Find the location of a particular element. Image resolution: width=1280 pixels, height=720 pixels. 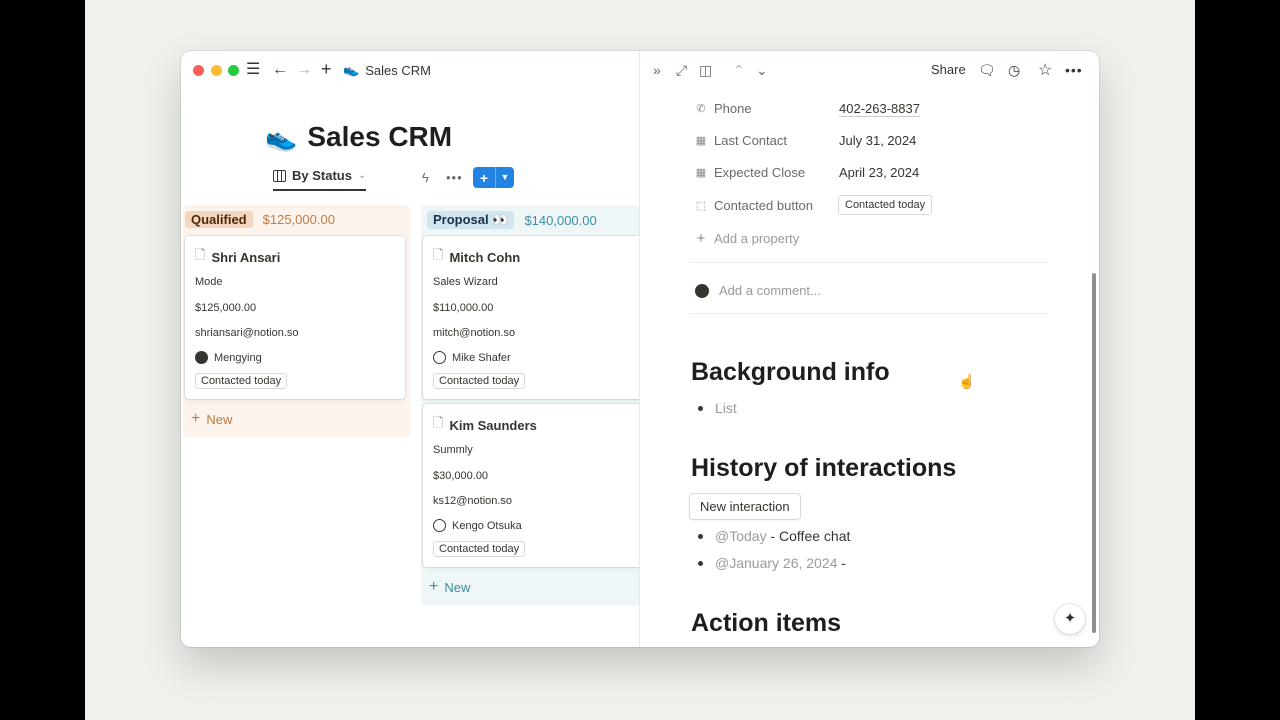

property-phone-value: 402-263-8837 is located at coordinates (879, 109).